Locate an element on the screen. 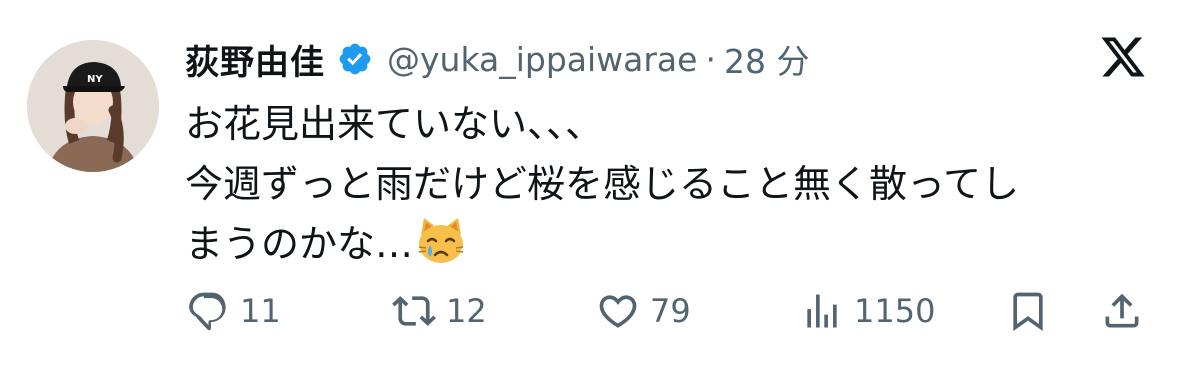  views-icon is located at coordinates (822, 311).